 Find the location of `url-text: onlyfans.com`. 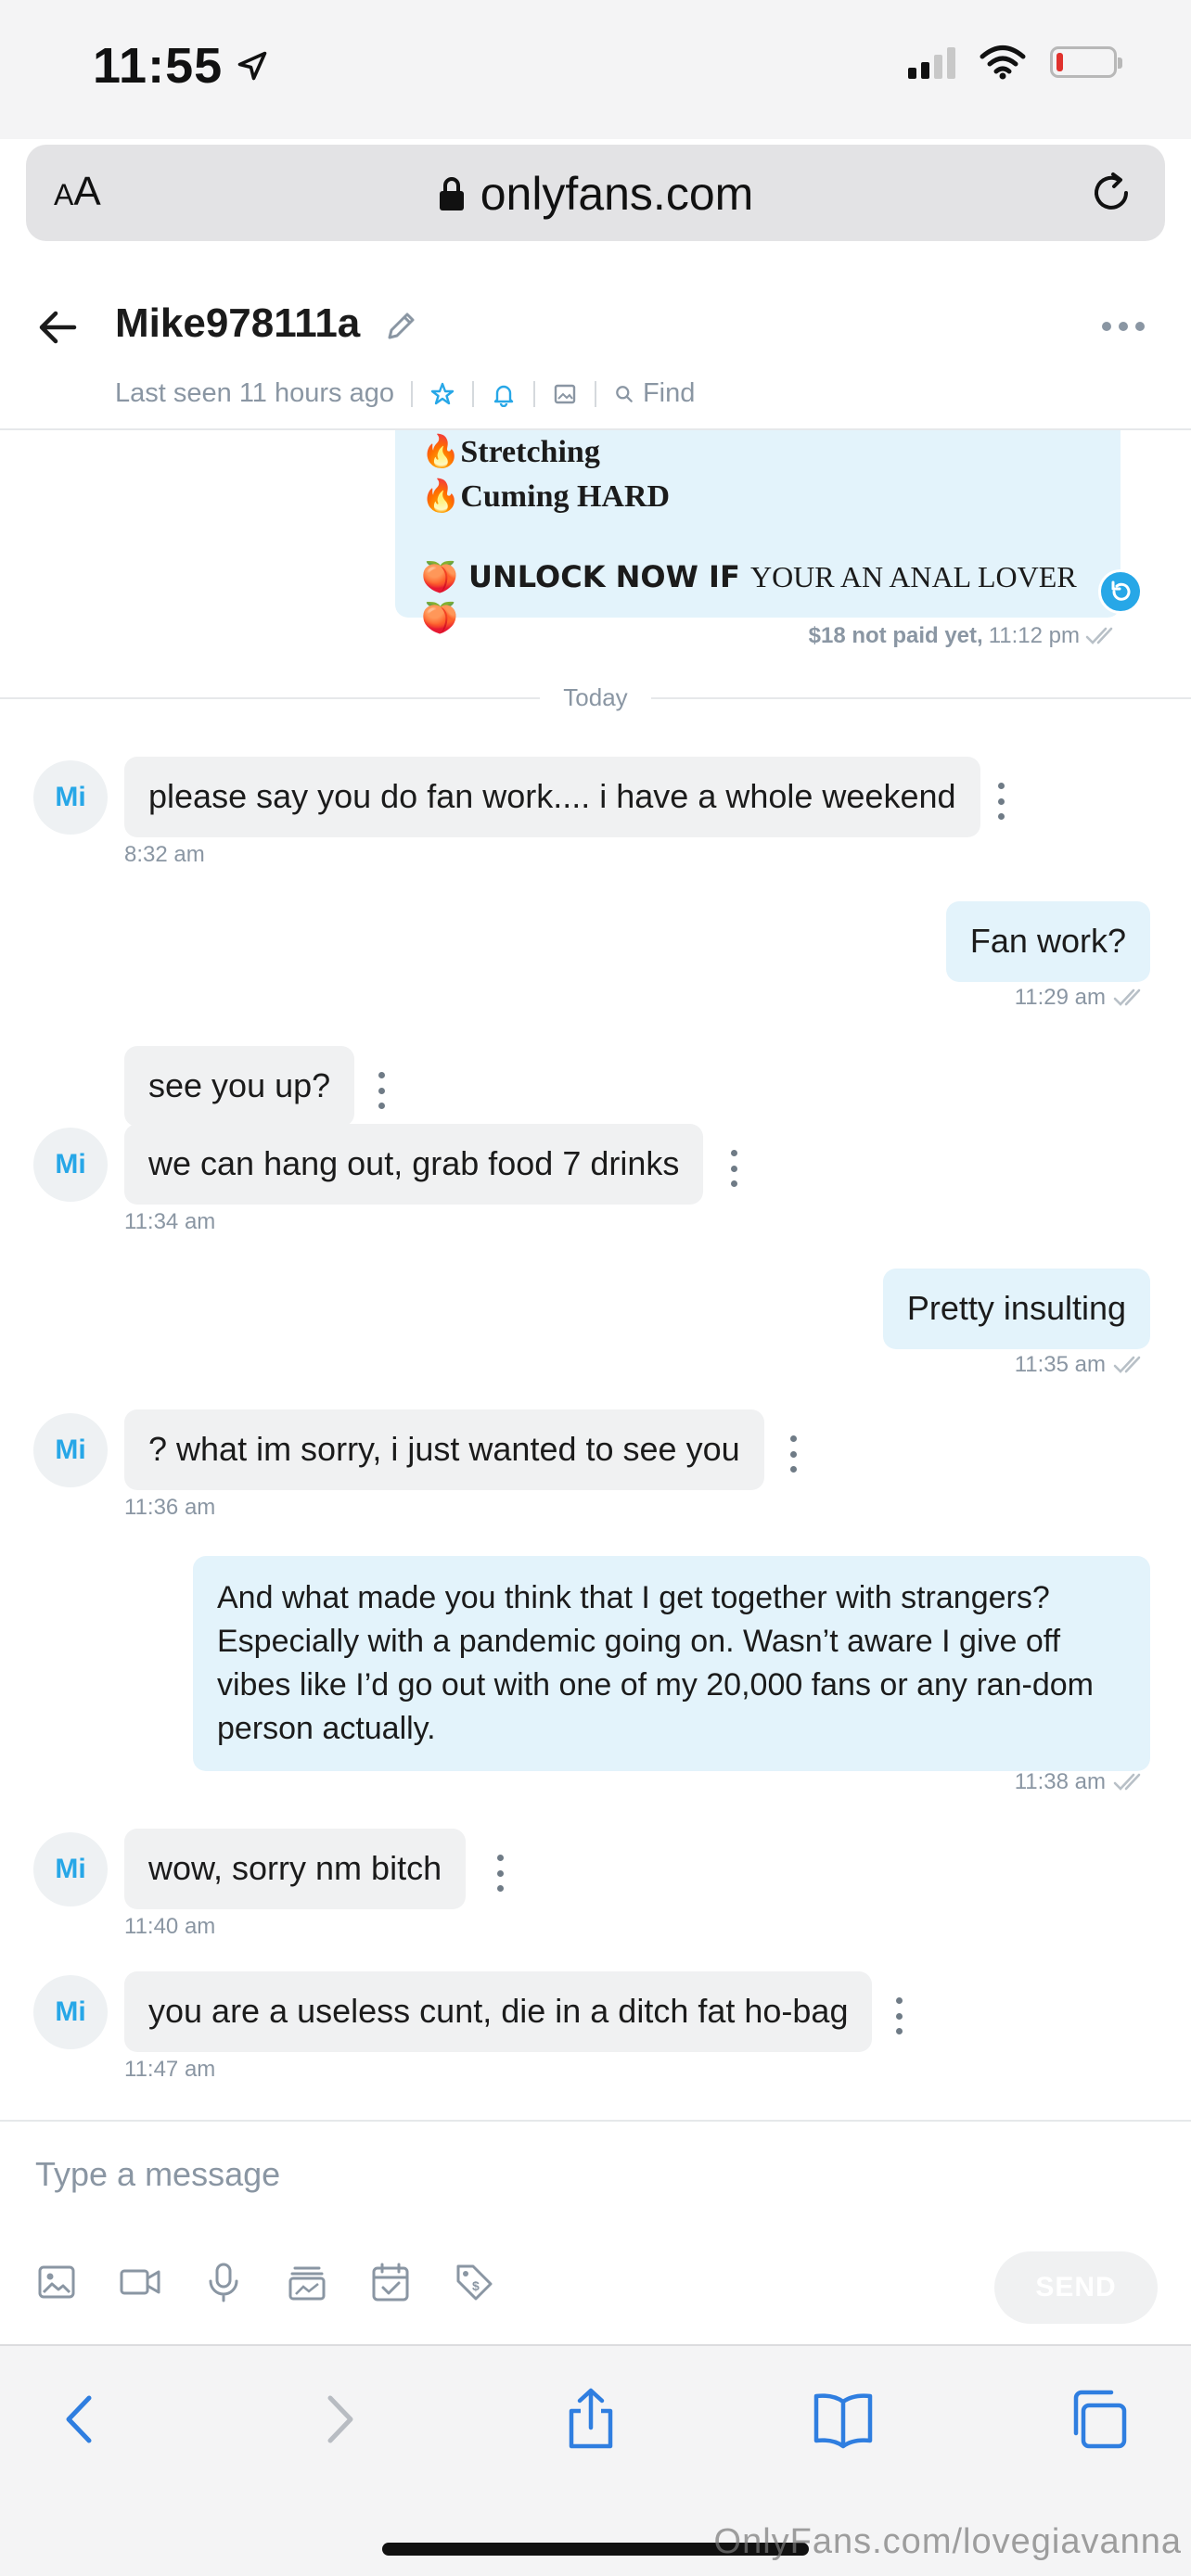

url-text: onlyfans.com is located at coordinates (617, 194).